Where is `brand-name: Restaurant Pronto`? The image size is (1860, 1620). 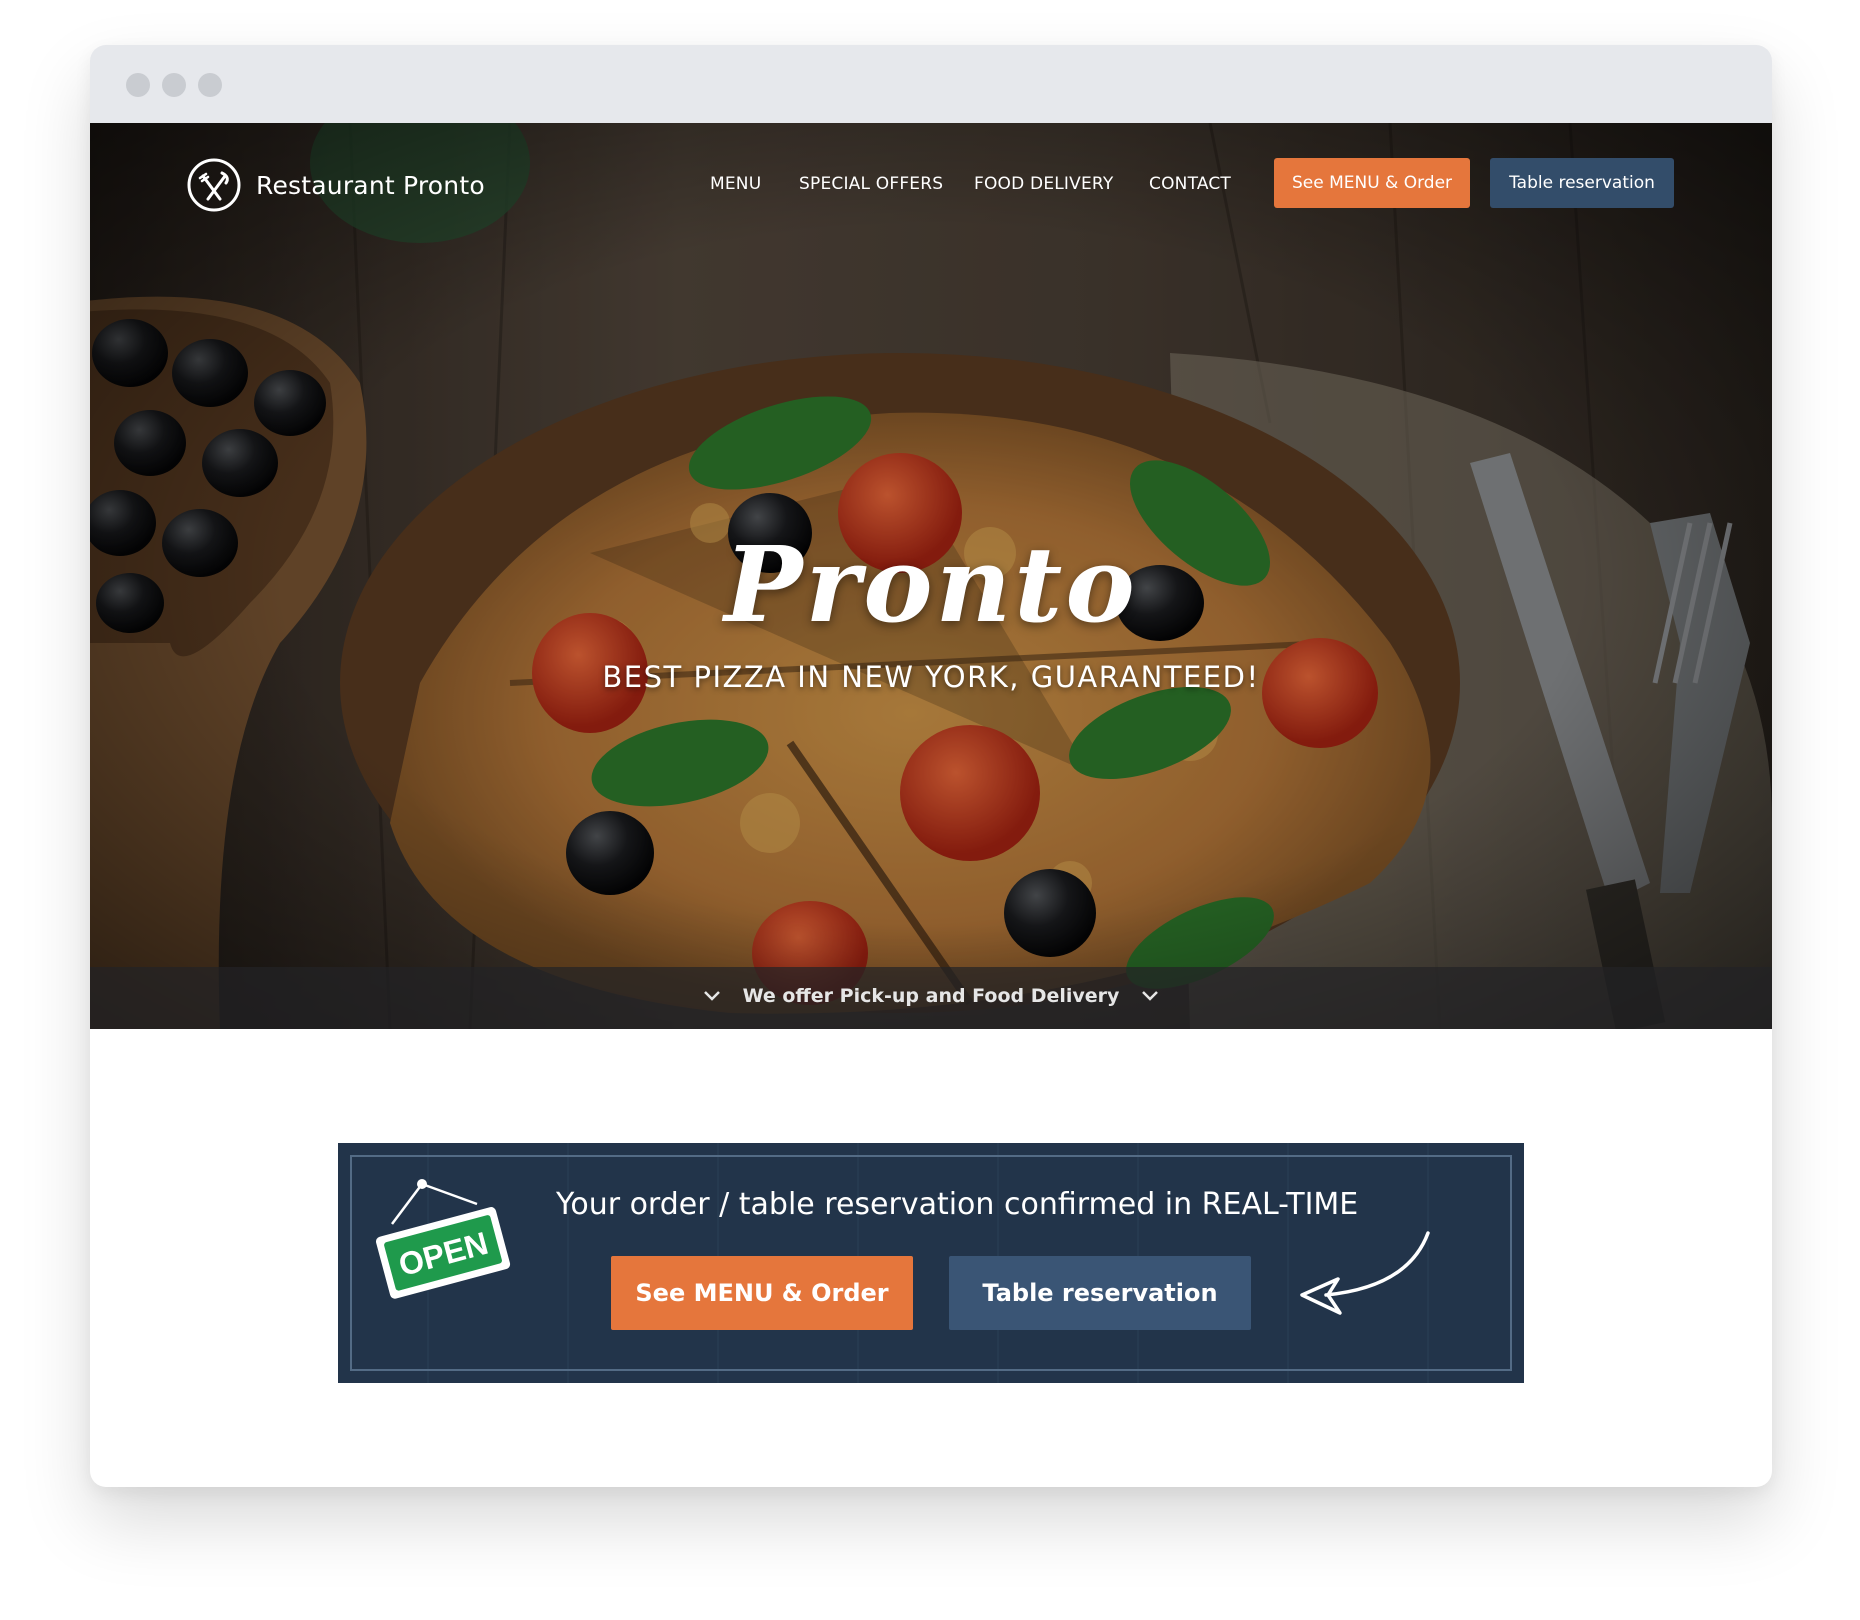
brand-name: Restaurant Pronto is located at coordinates (370, 185).